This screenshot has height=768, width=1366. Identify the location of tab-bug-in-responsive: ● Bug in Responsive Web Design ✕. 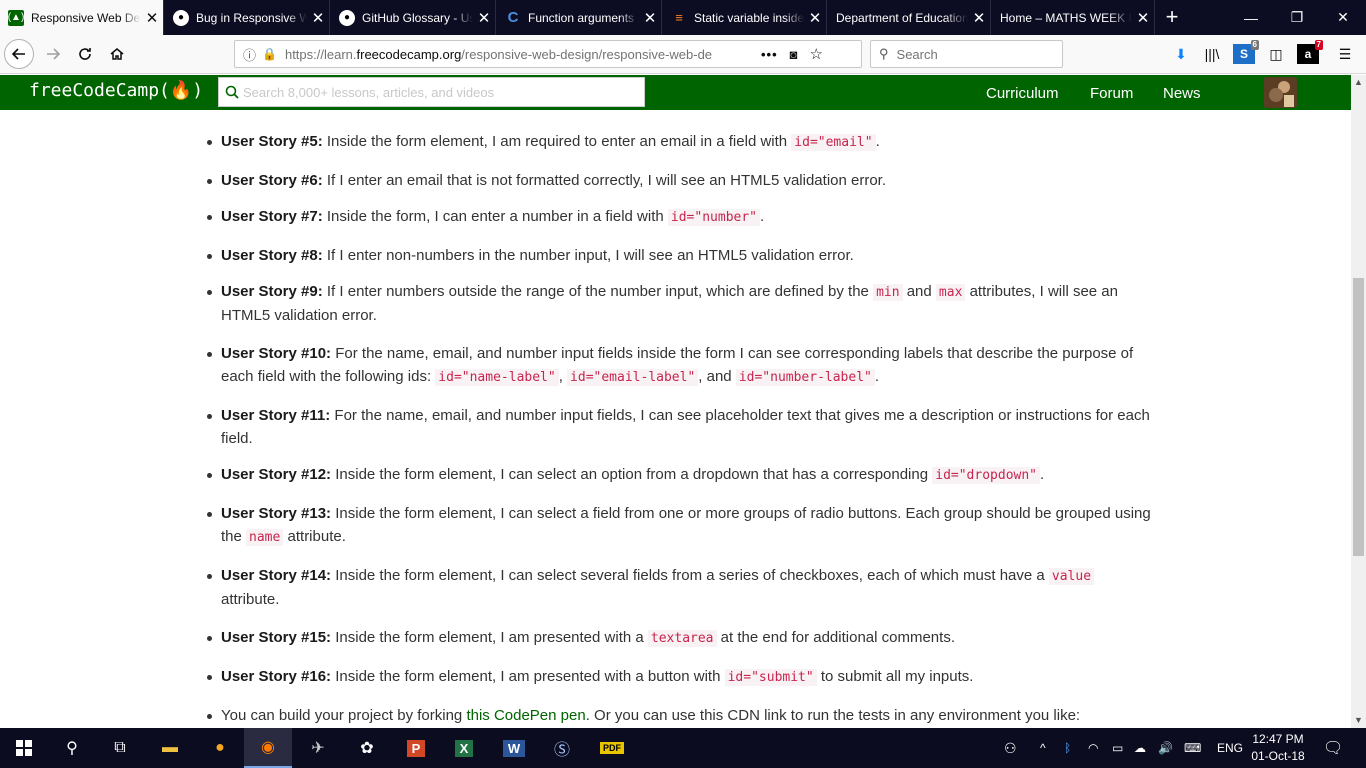
(247, 17).